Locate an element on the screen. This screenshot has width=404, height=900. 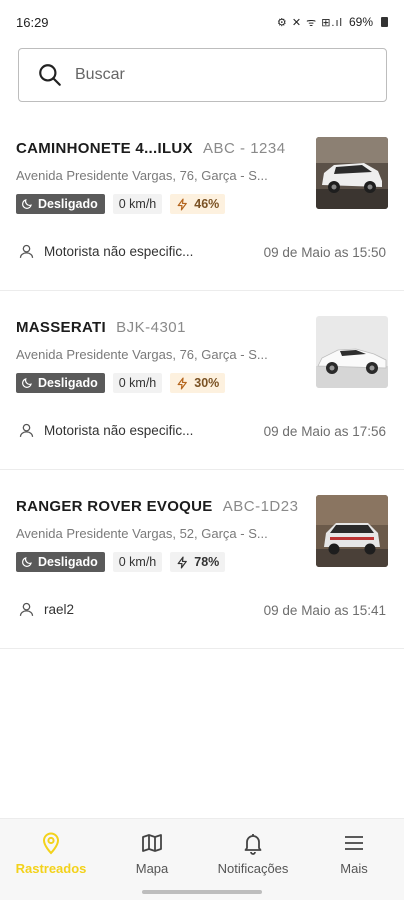
vehicle-title: CAMINHONETE 4...ILUX ABC - 1234 is located at coordinates (151, 148).